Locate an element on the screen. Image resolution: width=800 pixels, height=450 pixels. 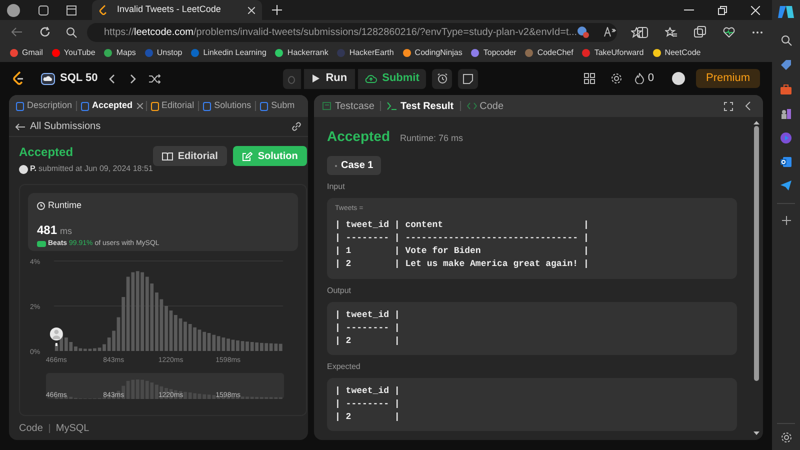
alarm-button is located at coordinates (442, 78).